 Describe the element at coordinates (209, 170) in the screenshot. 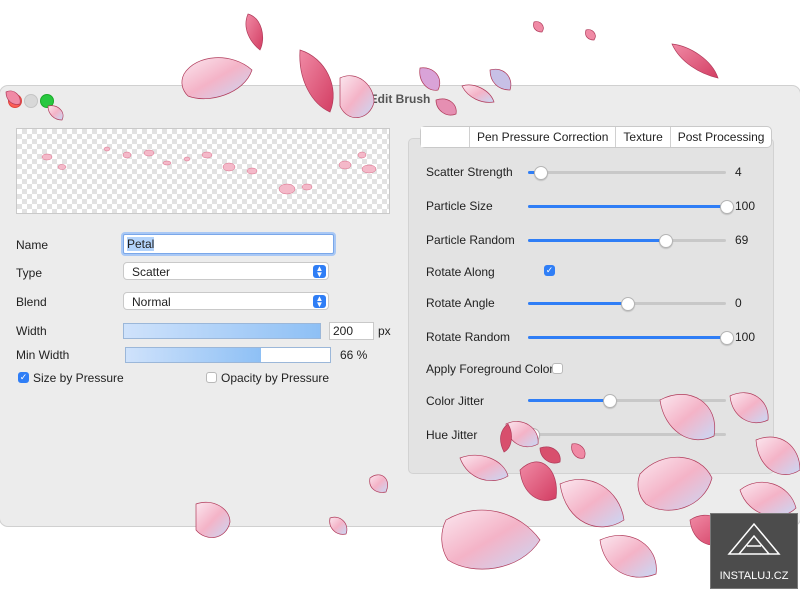

I see `preview-strokes` at that location.